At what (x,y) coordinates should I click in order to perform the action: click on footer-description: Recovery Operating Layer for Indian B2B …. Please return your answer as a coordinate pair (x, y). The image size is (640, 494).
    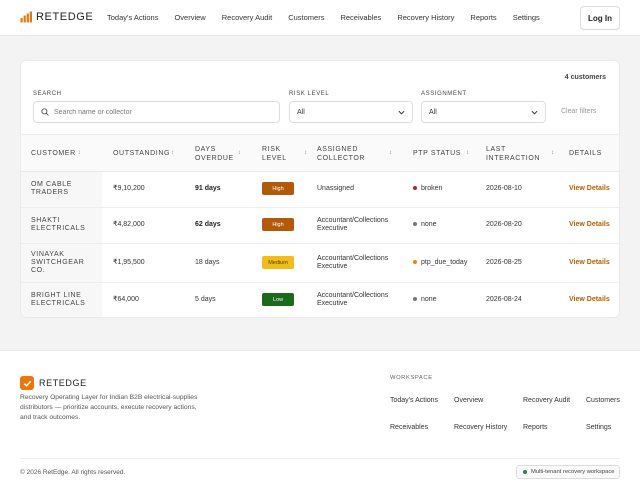
    Looking at the image, I should click on (109, 407).